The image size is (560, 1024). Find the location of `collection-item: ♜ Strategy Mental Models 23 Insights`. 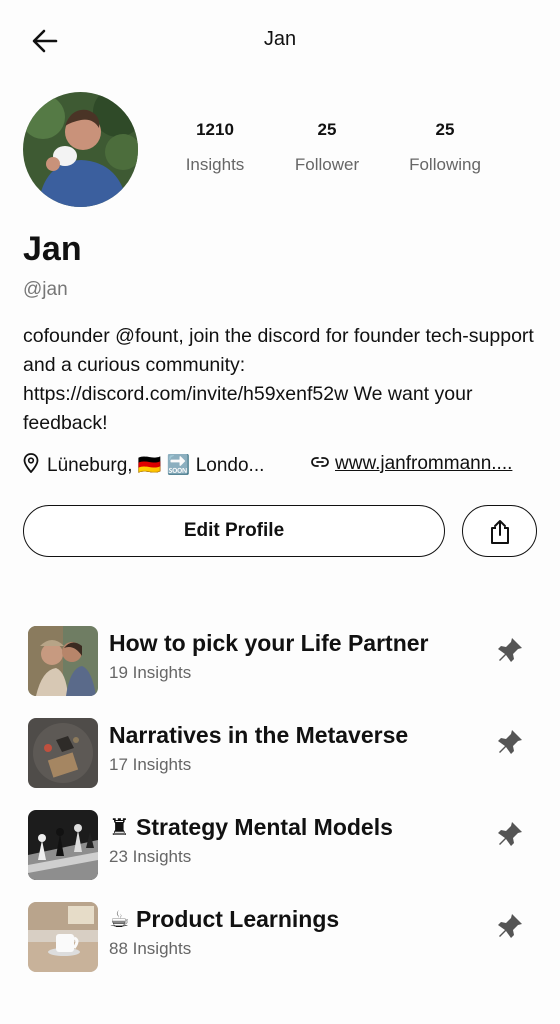

collection-item: ♜ Strategy Mental Models 23 Insights is located at coordinates (280, 844).